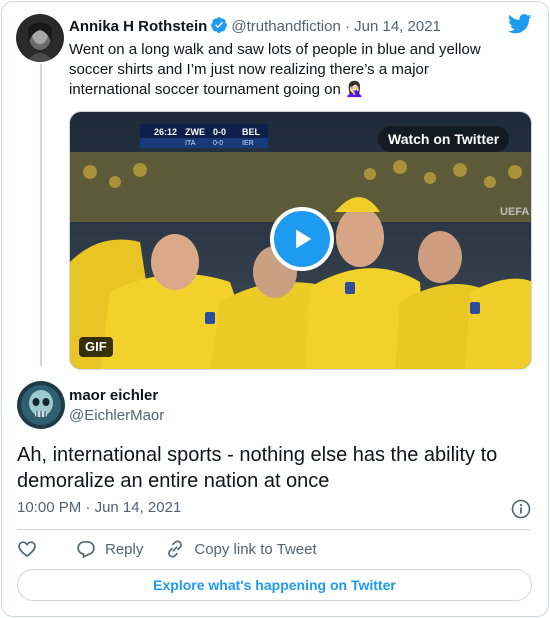 This screenshot has width=550, height=618. I want to click on copy-link-label: Copy link to Tweet, so click(255, 549).